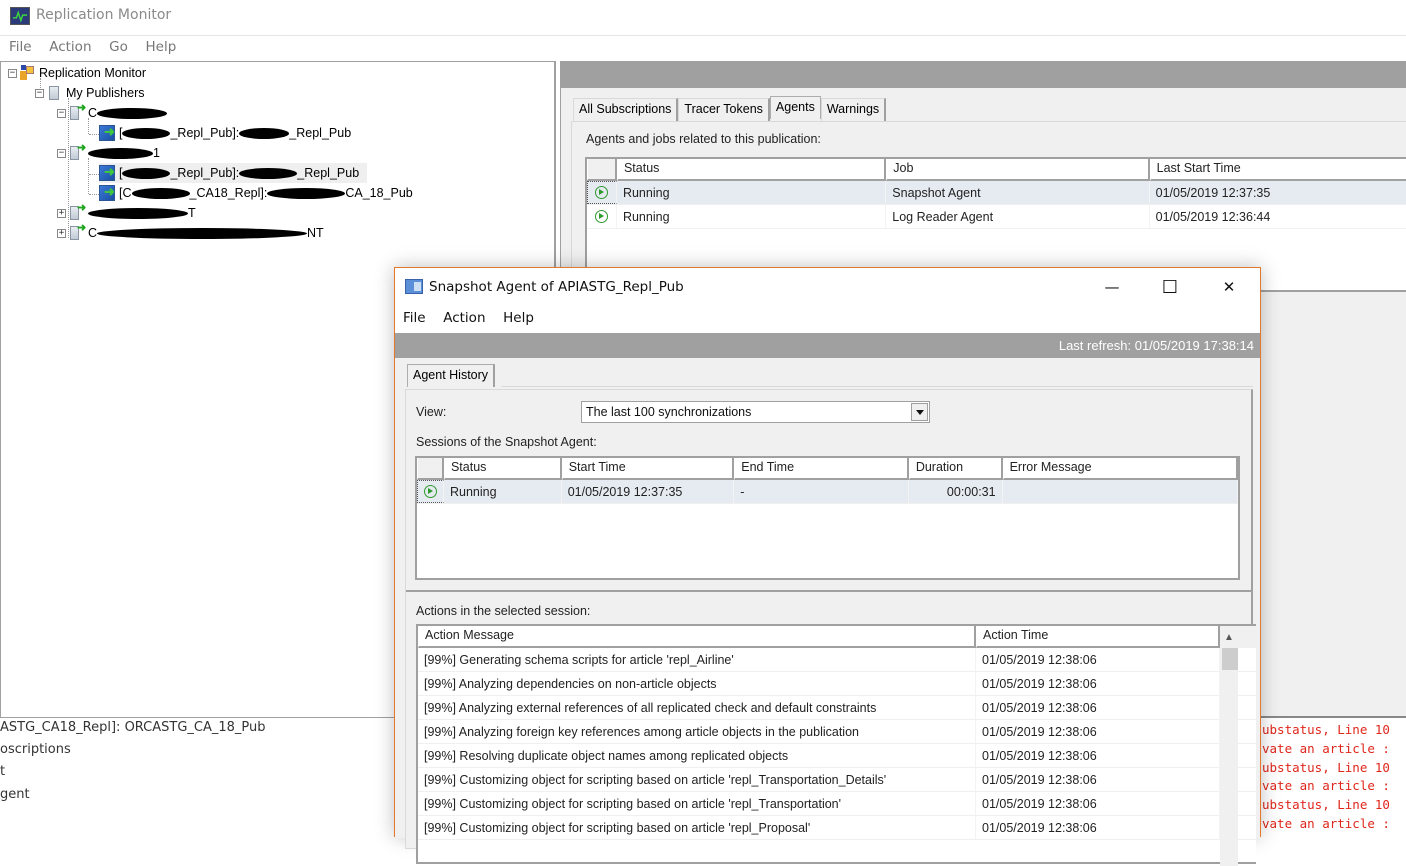 The width and height of the screenshot is (1406, 866). What do you see at coordinates (205, 173) in the screenshot?
I see `tree-label-mid: _Repl_Pub]:` at bounding box center [205, 173].